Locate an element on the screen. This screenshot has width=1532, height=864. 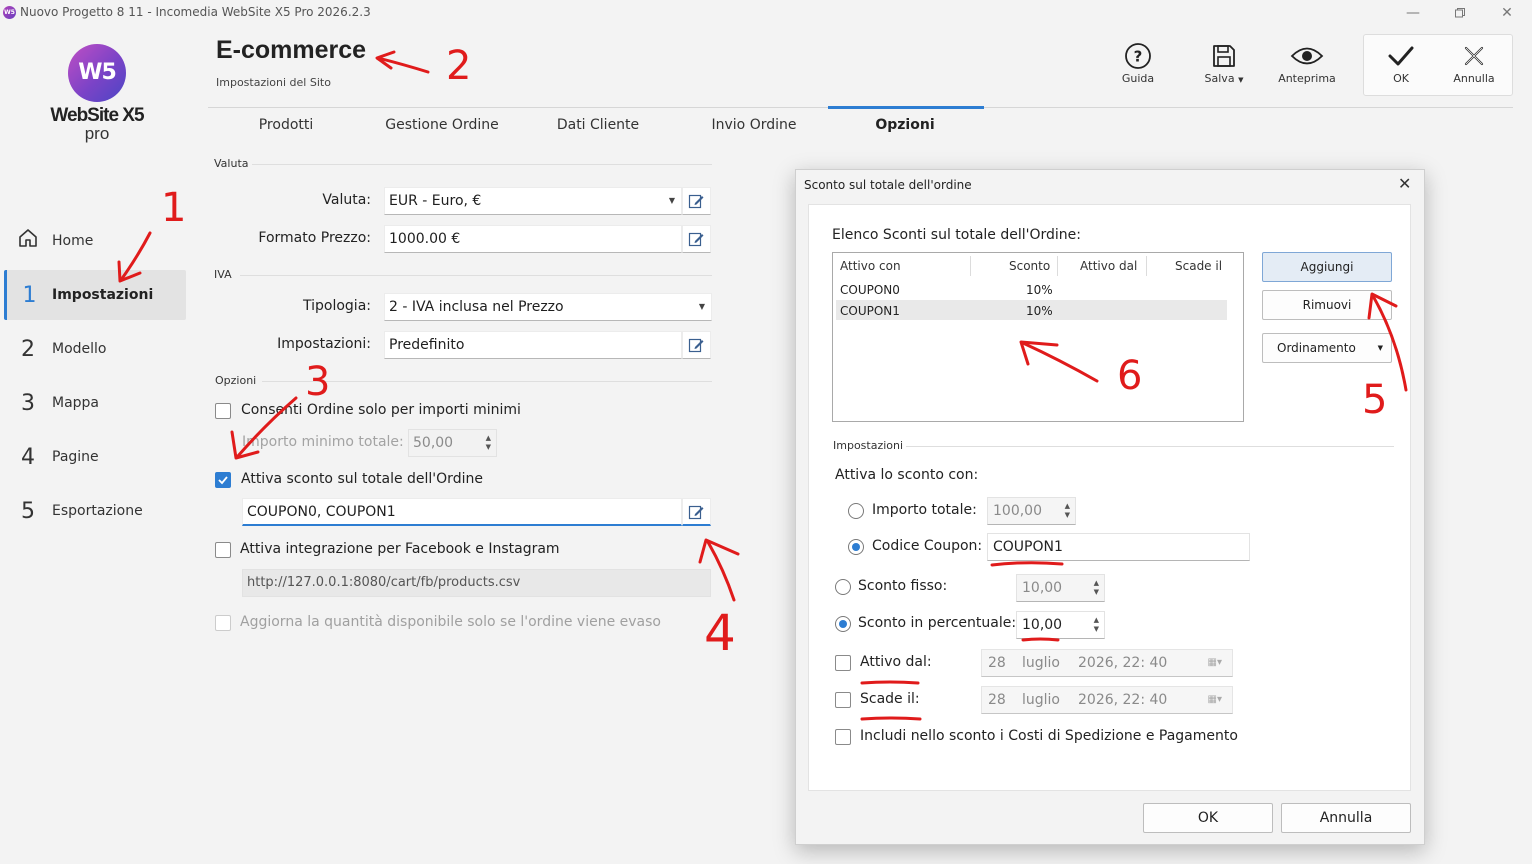
sidebar-item-number: 3 is located at coordinates (28, 403).